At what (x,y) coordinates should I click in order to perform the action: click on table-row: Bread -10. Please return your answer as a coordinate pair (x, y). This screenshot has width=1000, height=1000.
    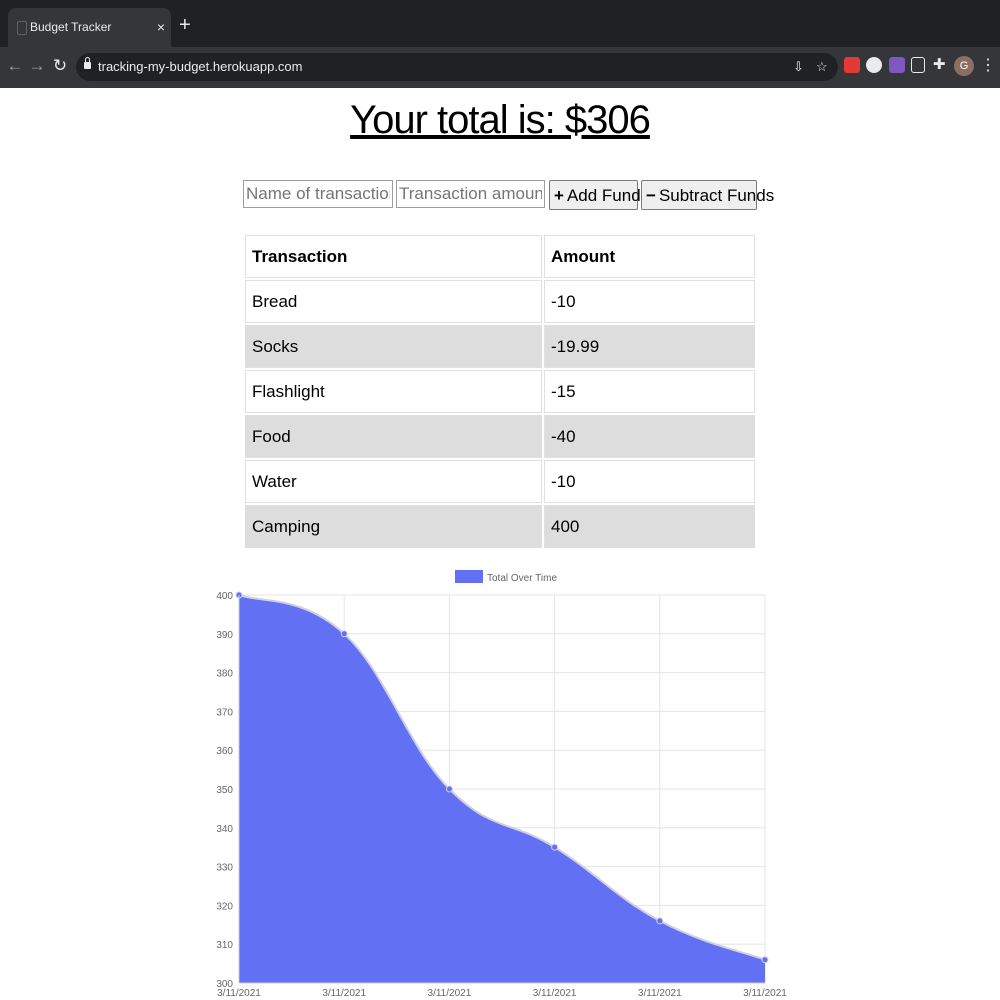
    Looking at the image, I should click on (500, 301).